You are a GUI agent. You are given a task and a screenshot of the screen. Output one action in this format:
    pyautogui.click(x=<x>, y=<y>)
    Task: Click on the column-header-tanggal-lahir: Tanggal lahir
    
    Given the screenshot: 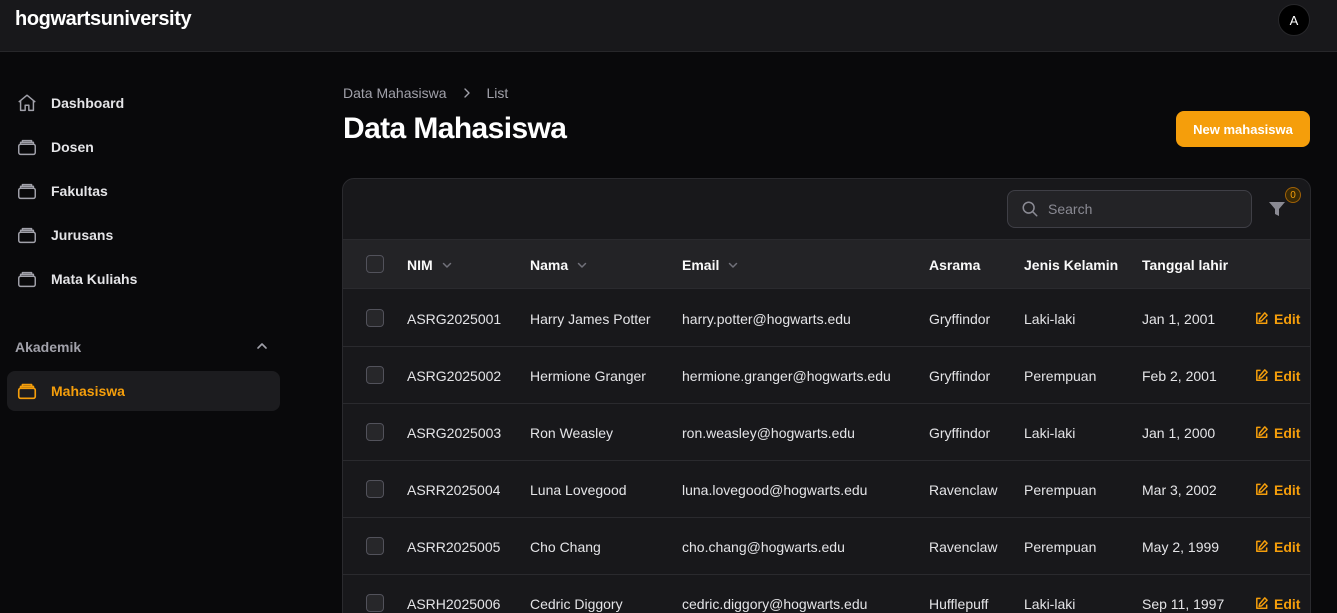 What is the action you would take?
    pyautogui.click(x=1185, y=264)
    